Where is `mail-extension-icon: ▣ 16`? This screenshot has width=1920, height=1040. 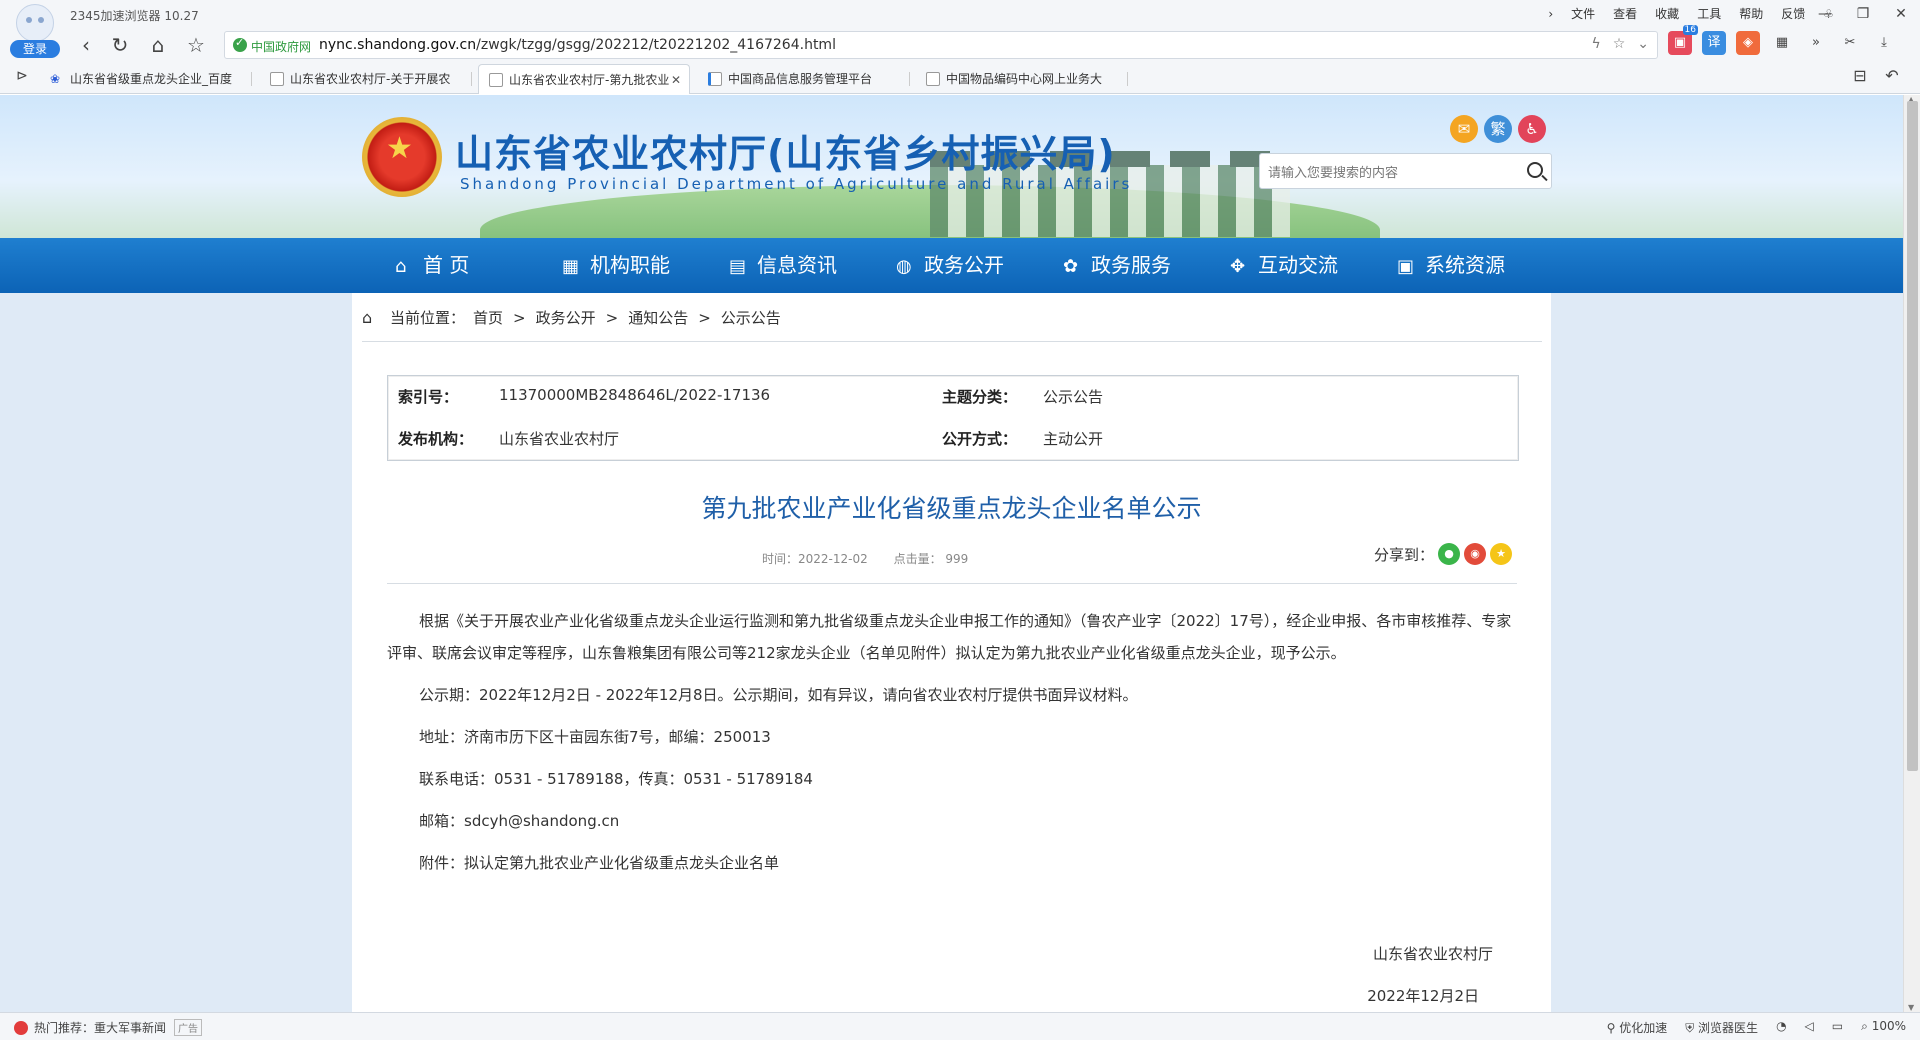
mail-extension-icon: ▣ 16 is located at coordinates (1683, 40).